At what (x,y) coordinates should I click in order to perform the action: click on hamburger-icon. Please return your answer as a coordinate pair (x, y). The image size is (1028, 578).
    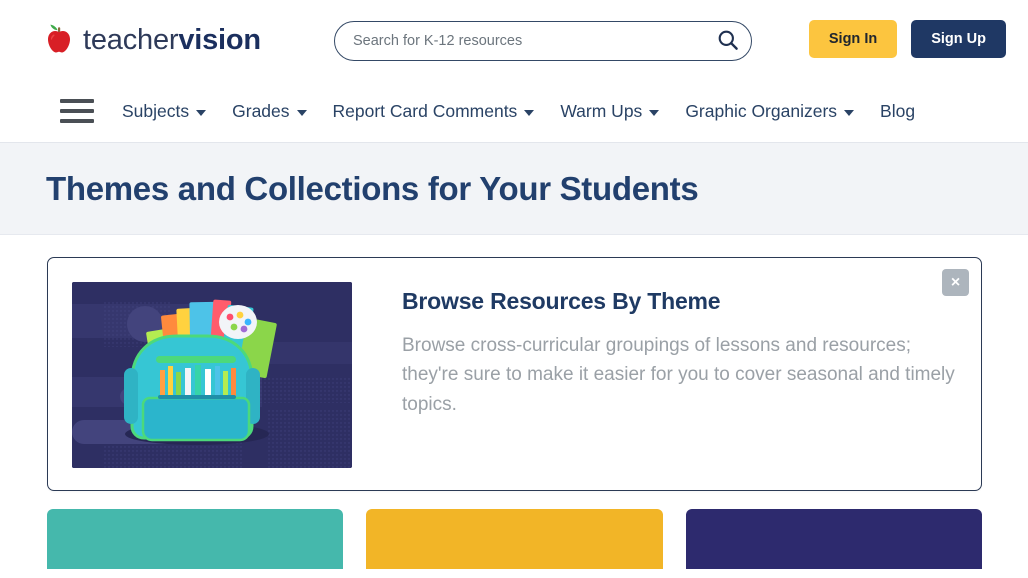
    Looking at the image, I should click on (77, 111).